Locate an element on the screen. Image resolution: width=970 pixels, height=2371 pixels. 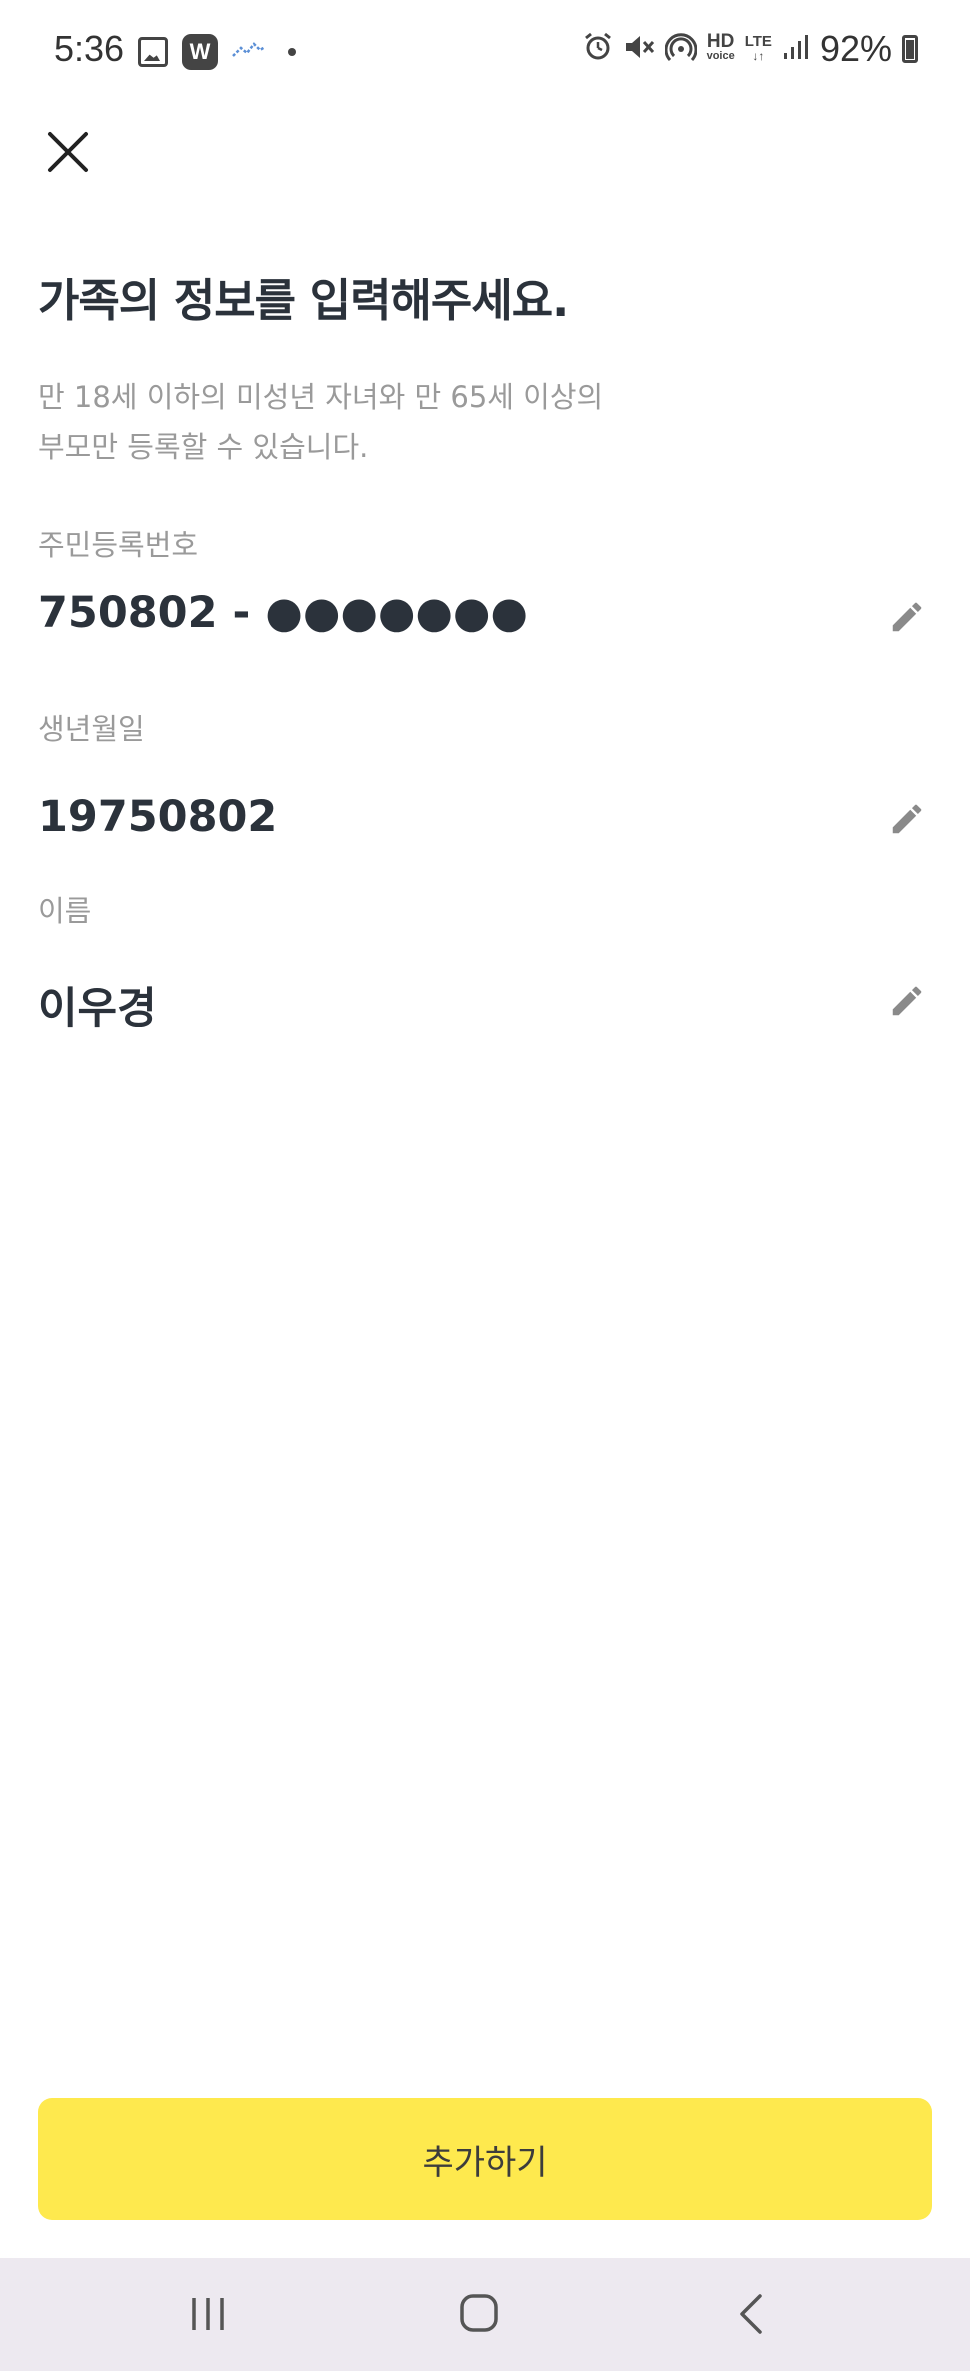
home-icon is located at coordinates (479, 2313).